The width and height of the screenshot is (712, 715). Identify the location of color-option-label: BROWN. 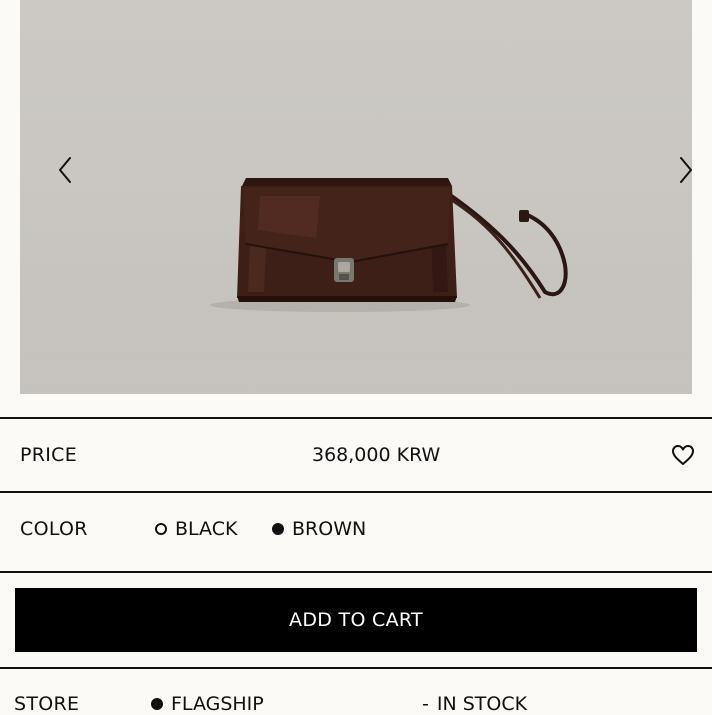
(329, 529).